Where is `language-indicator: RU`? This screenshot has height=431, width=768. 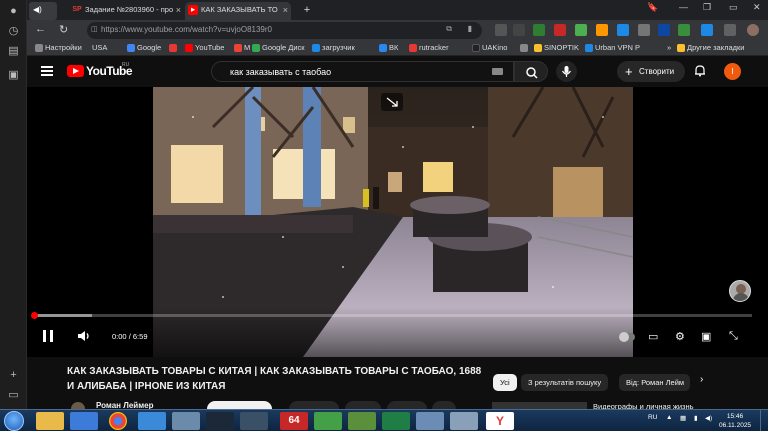 language-indicator: RU is located at coordinates (652, 417).